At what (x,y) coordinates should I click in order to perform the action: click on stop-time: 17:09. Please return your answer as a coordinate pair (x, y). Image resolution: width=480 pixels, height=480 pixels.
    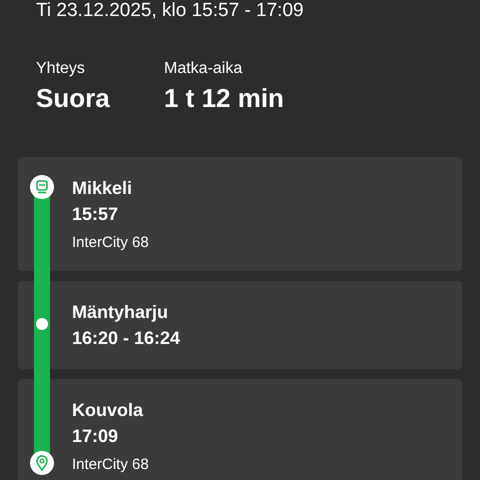
    Looking at the image, I should click on (95, 436).